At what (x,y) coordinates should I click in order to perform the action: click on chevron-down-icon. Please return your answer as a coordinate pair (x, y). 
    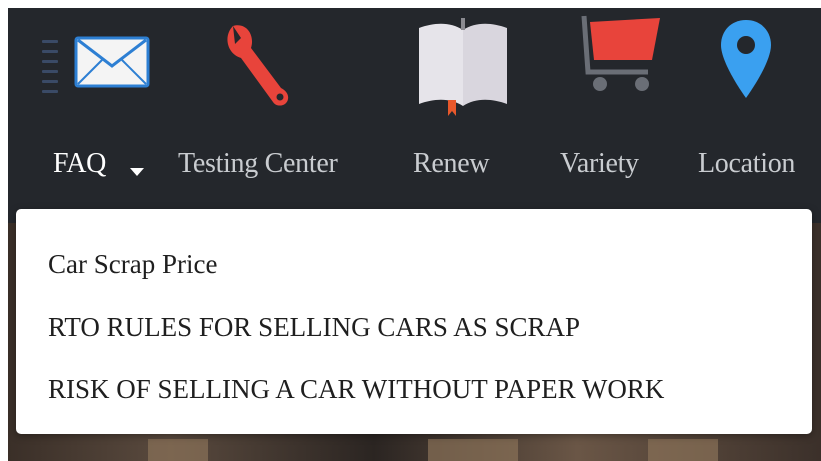
    Looking at the image, I should click on (137, 172).